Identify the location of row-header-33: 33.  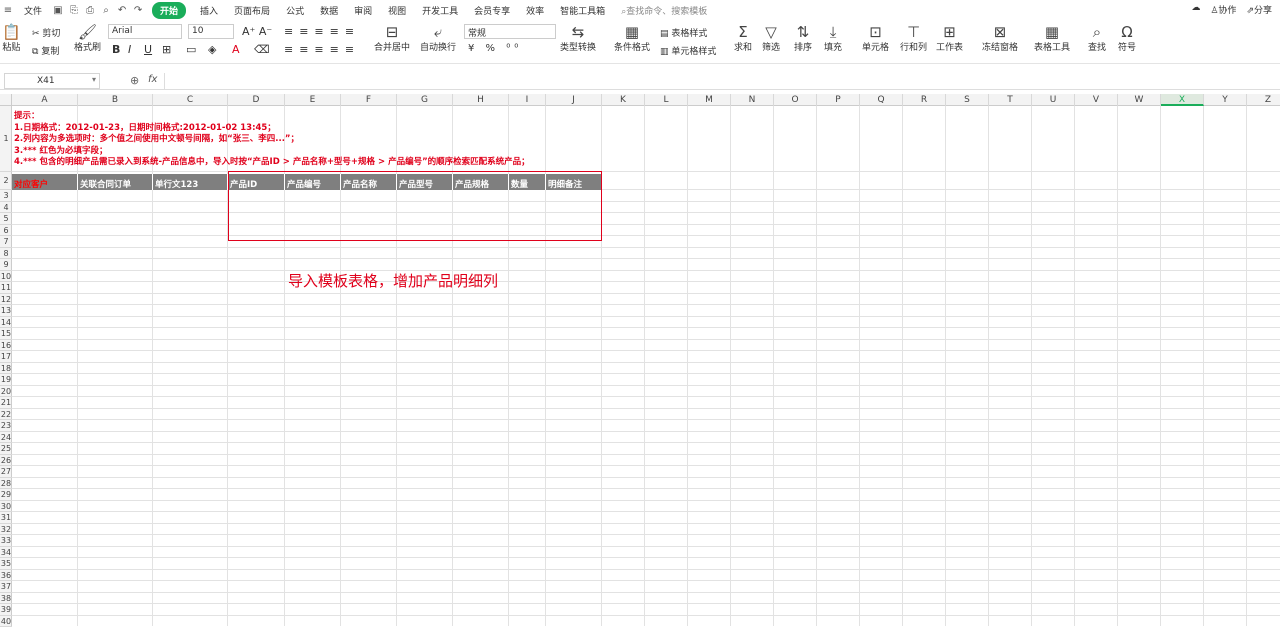
(6, 541).